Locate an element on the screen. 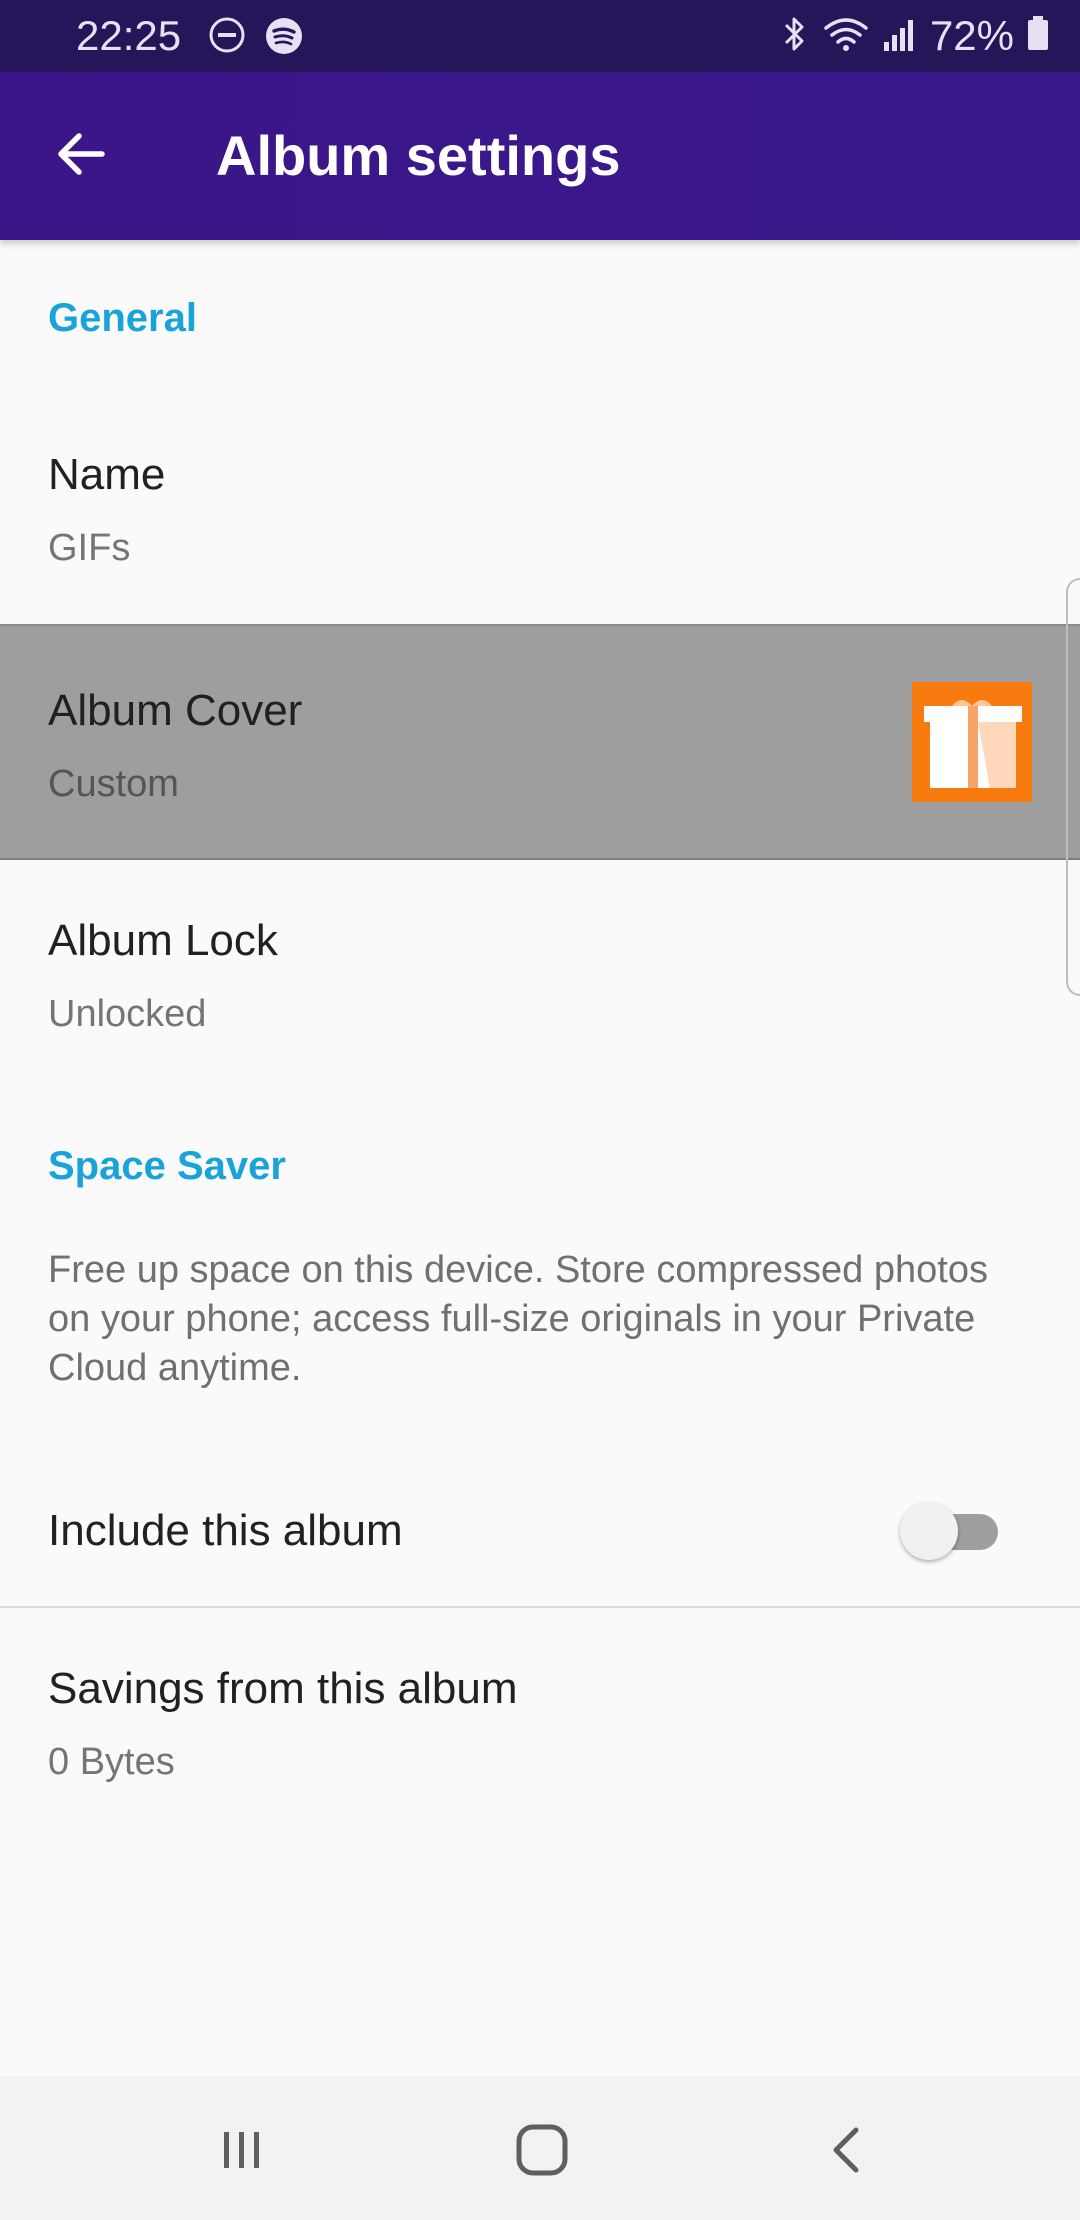  section-header-general: General is located at coordinates (122, 318).